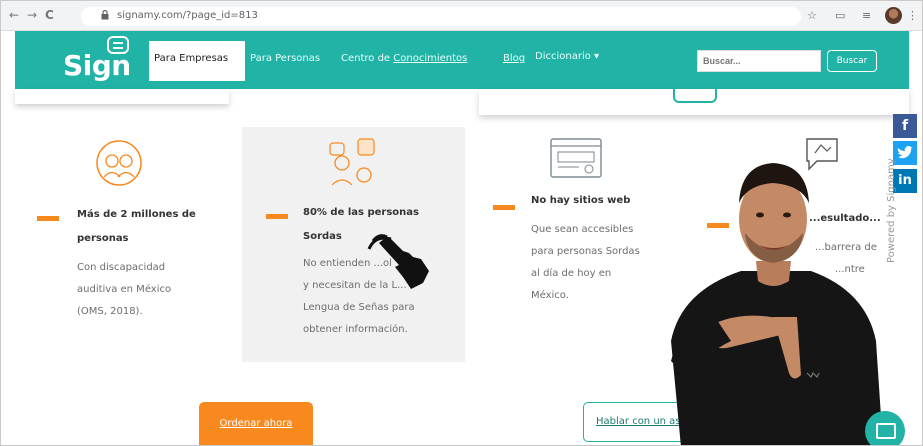 The width and height of the screenshot is (923, 446). I want to click on feature-2-body-line3: Lengua de Señas para, so click(359, 307).